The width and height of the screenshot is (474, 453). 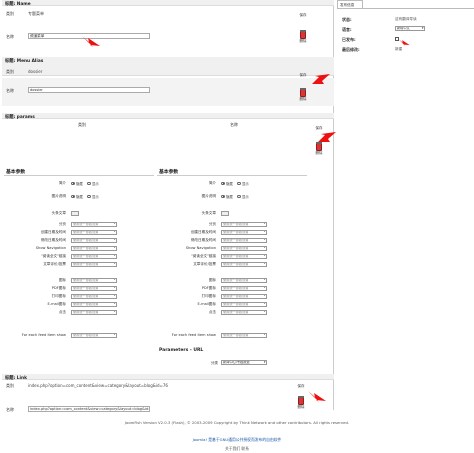 I want to click on footer-links: 关于我们 联系, so click(x=237, y=449).